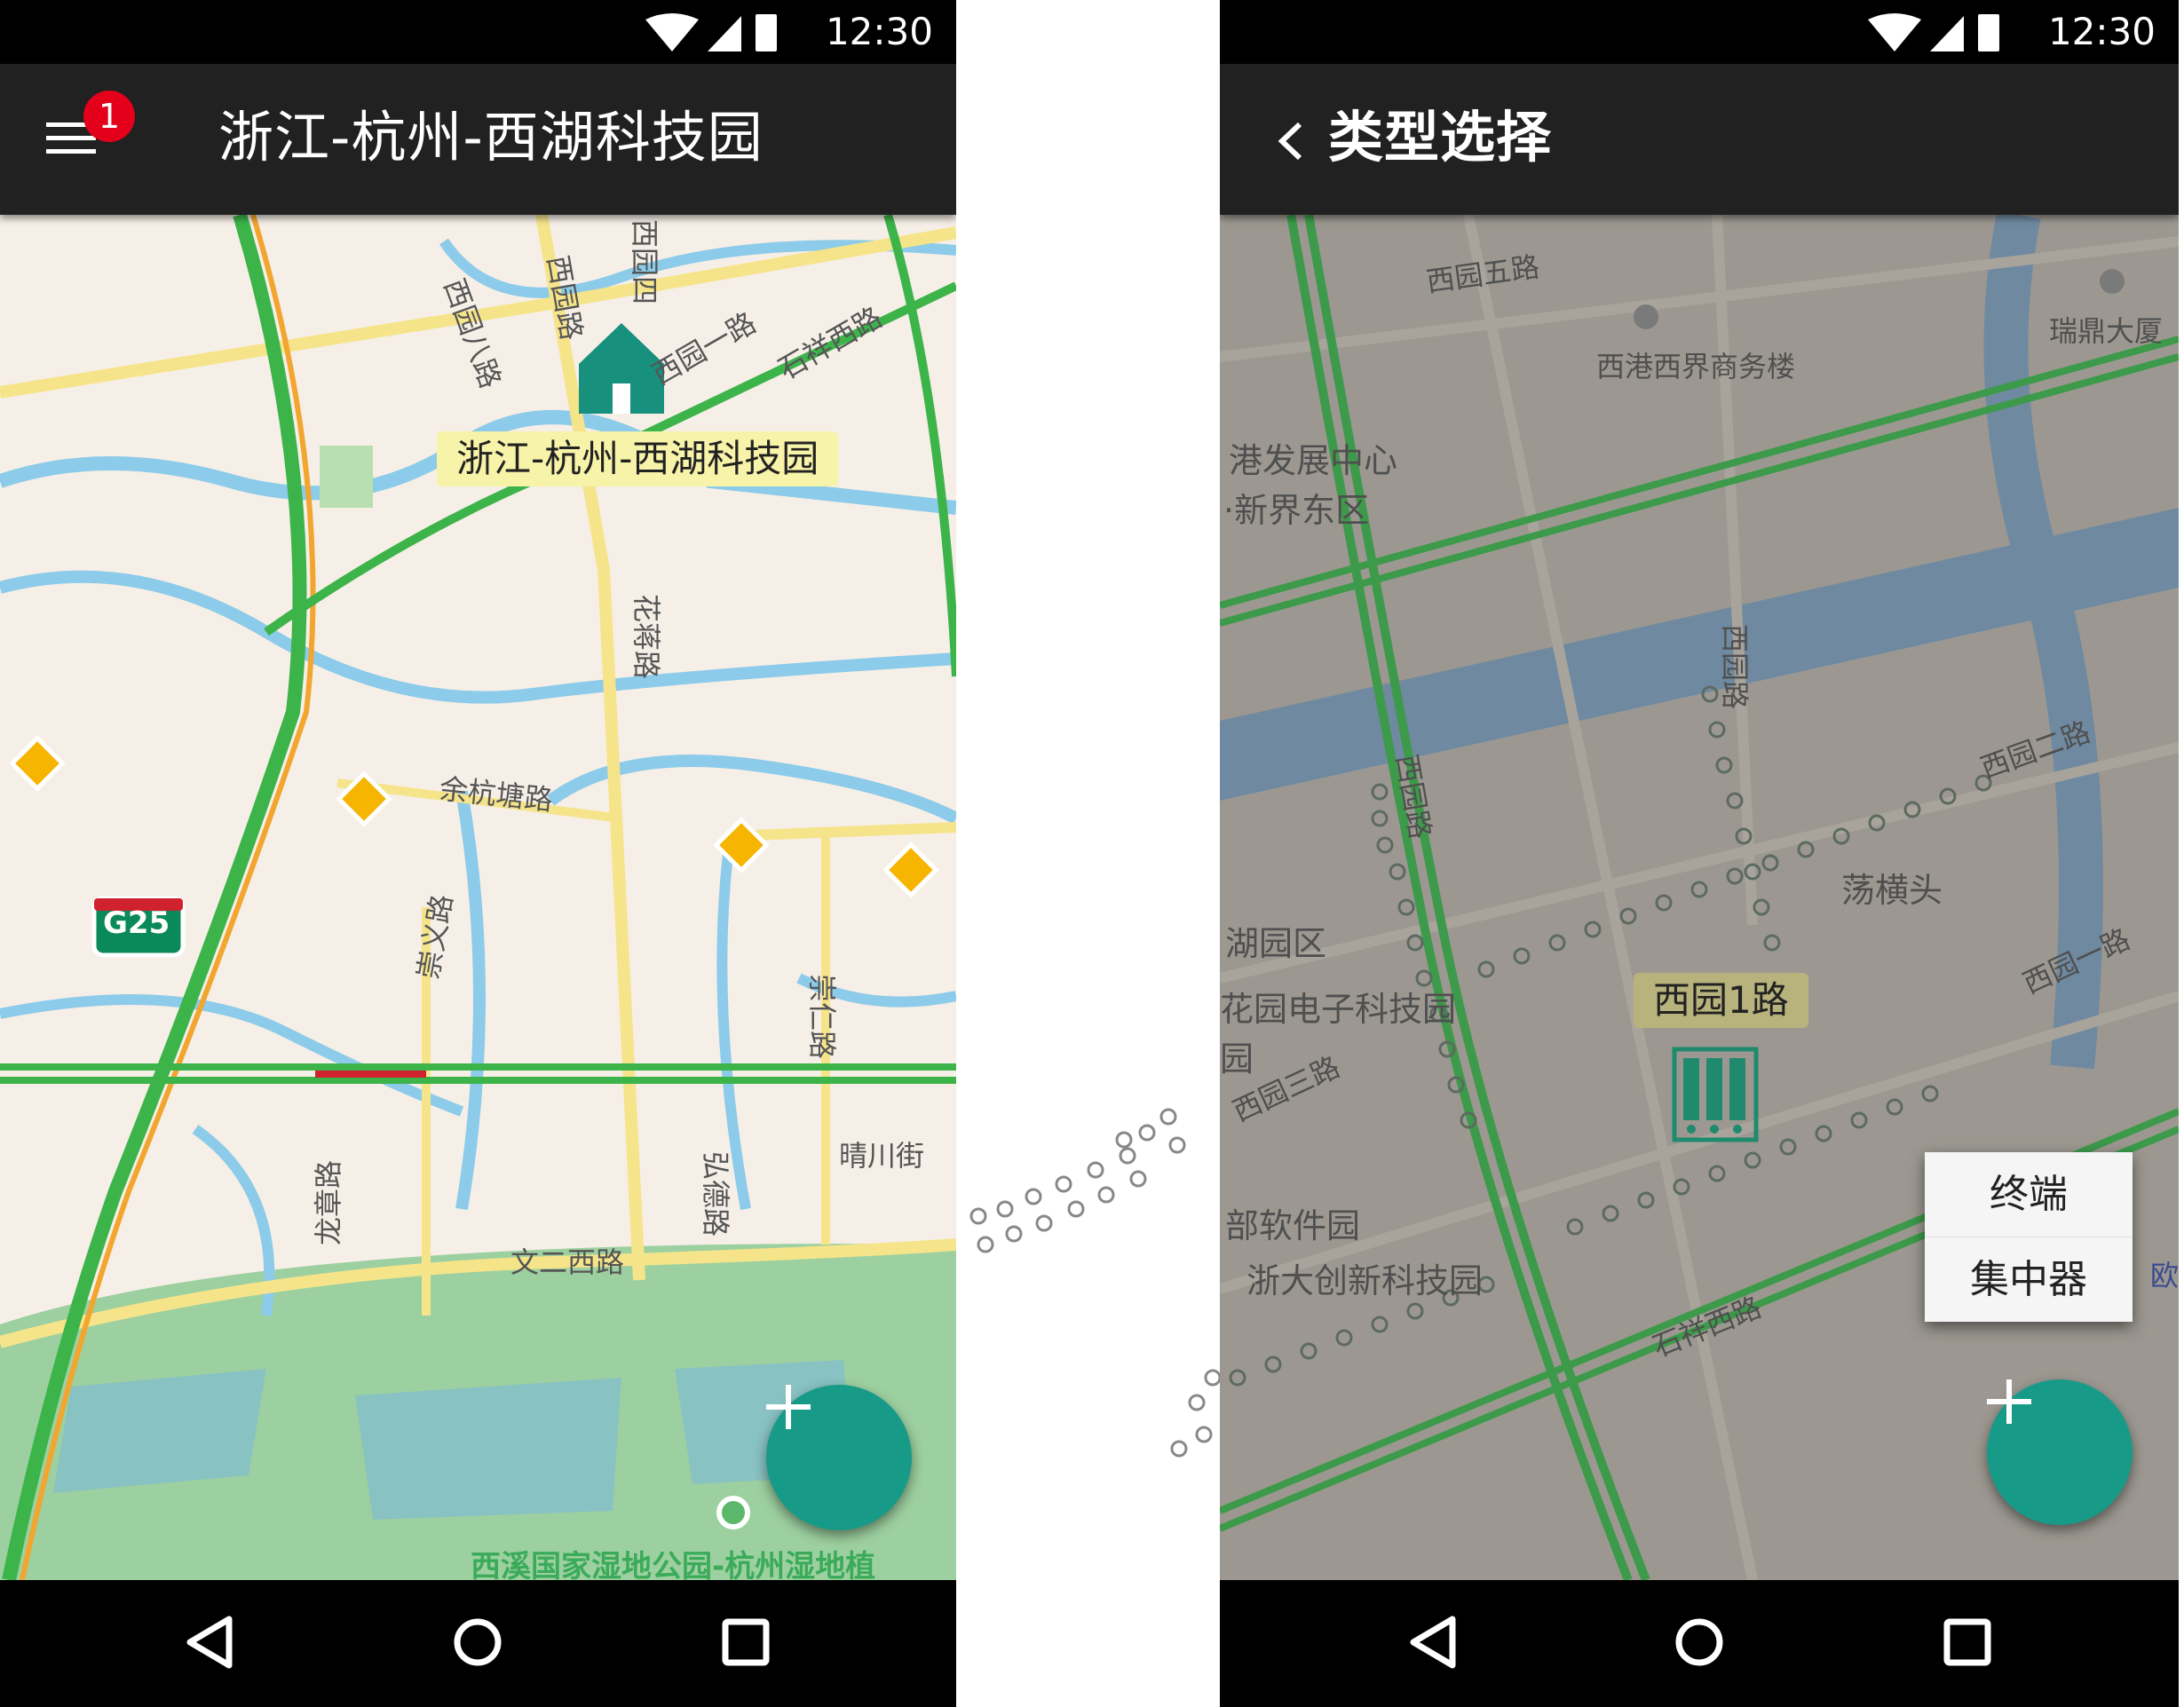 This screenshot has height=1707, width=2184. What do you see at coordinates (822, 1016) in the screenshot?
I see `road-label: 崇仁路` at bounding box center [822, 1016].